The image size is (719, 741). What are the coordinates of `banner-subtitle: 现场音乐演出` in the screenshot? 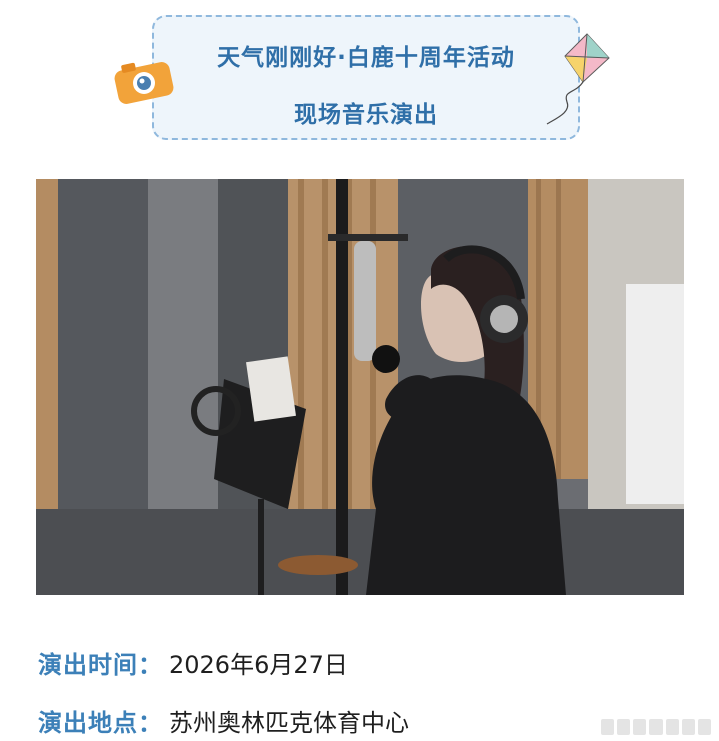 It's located at (366, 115).